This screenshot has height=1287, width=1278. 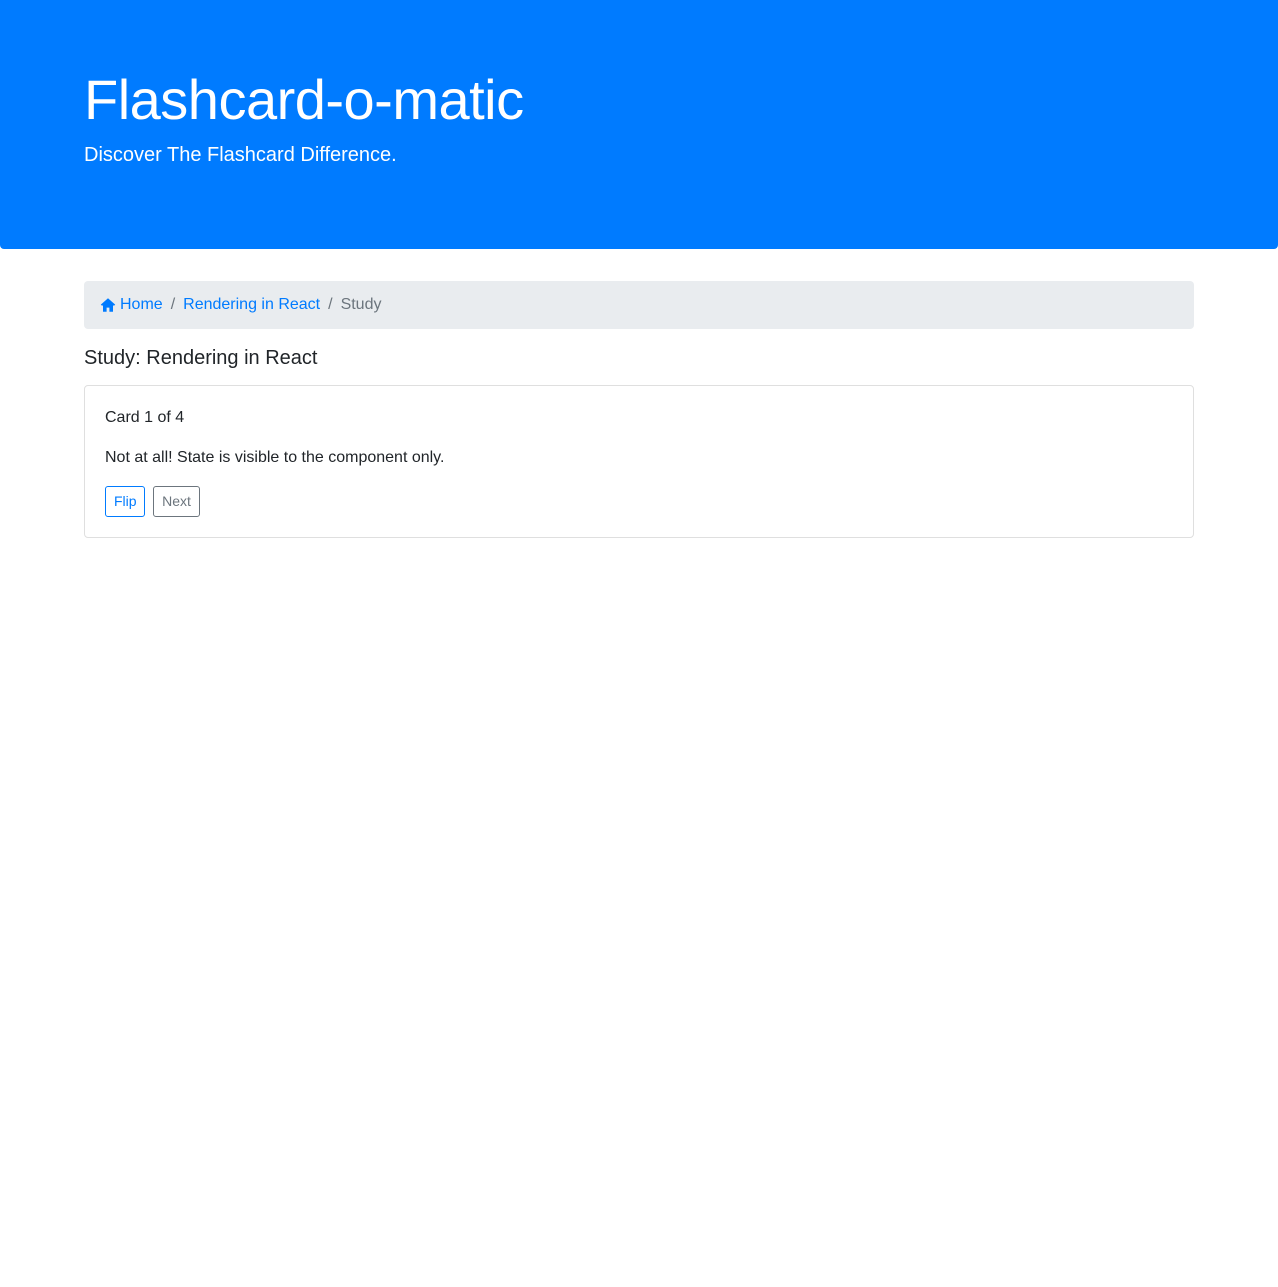 I want to click on breadcrumb-current: Study, so click(x=361, y=304).